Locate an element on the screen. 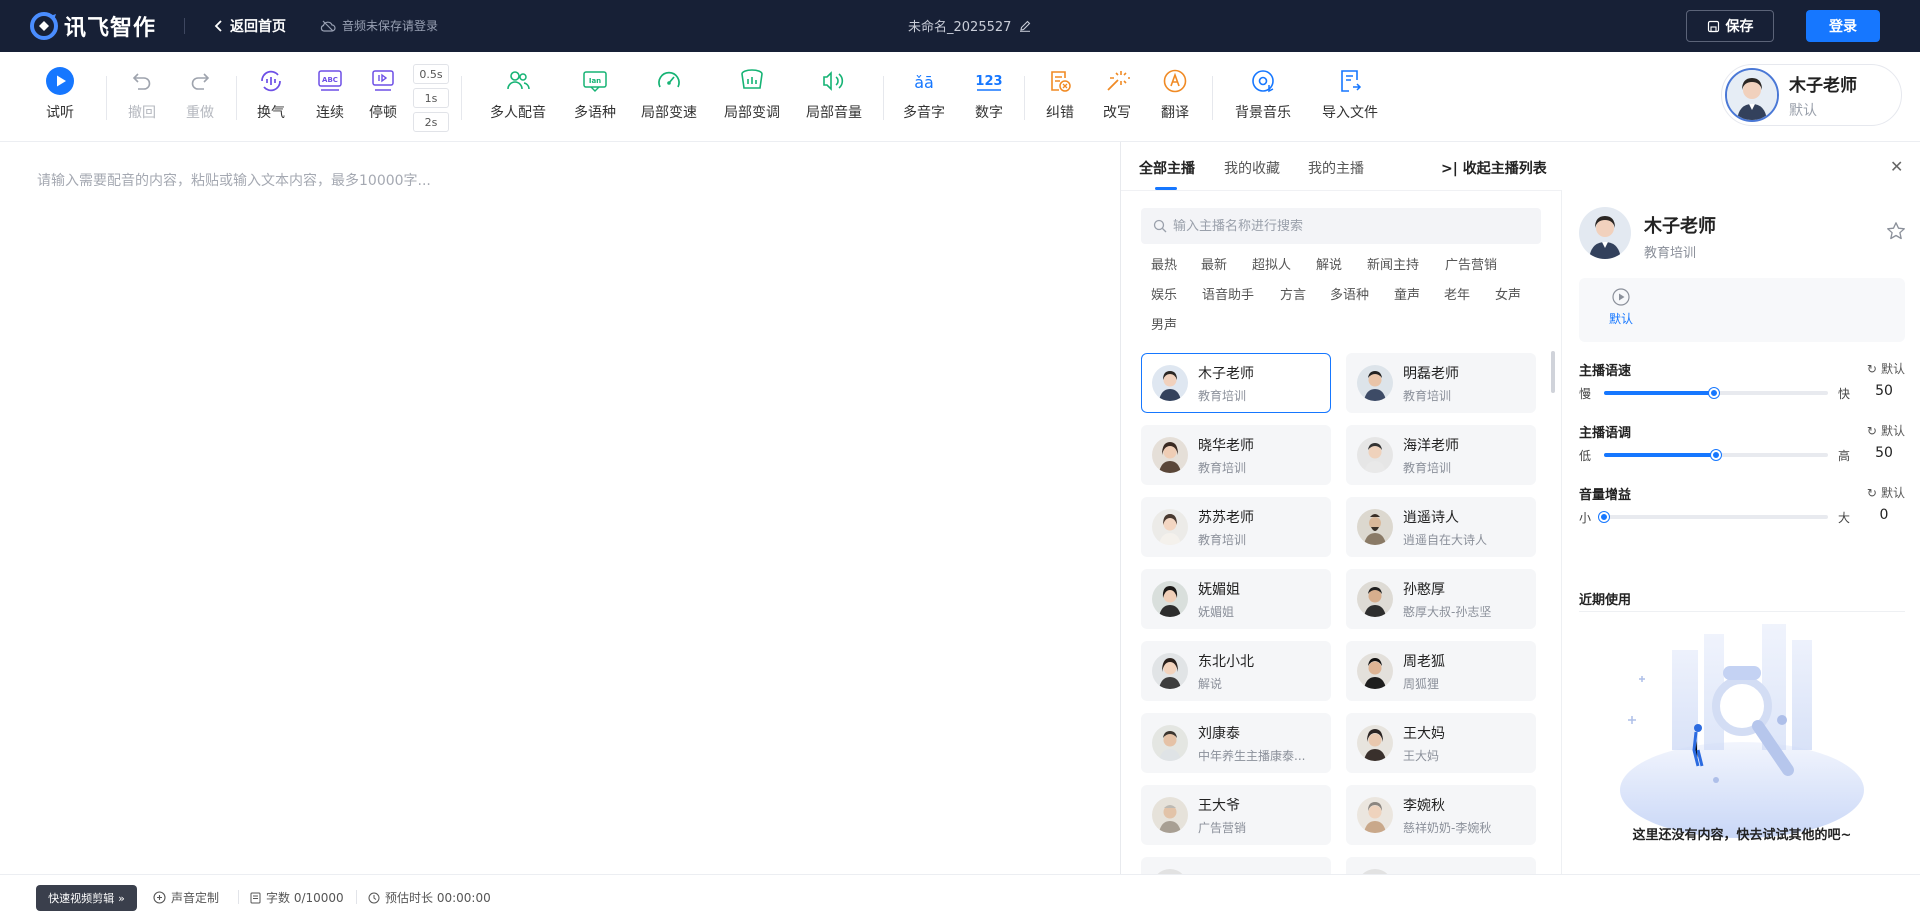 The image size is (1920, 919). multi-voice-button: 多人配音 is located at coordinates (518, 94).